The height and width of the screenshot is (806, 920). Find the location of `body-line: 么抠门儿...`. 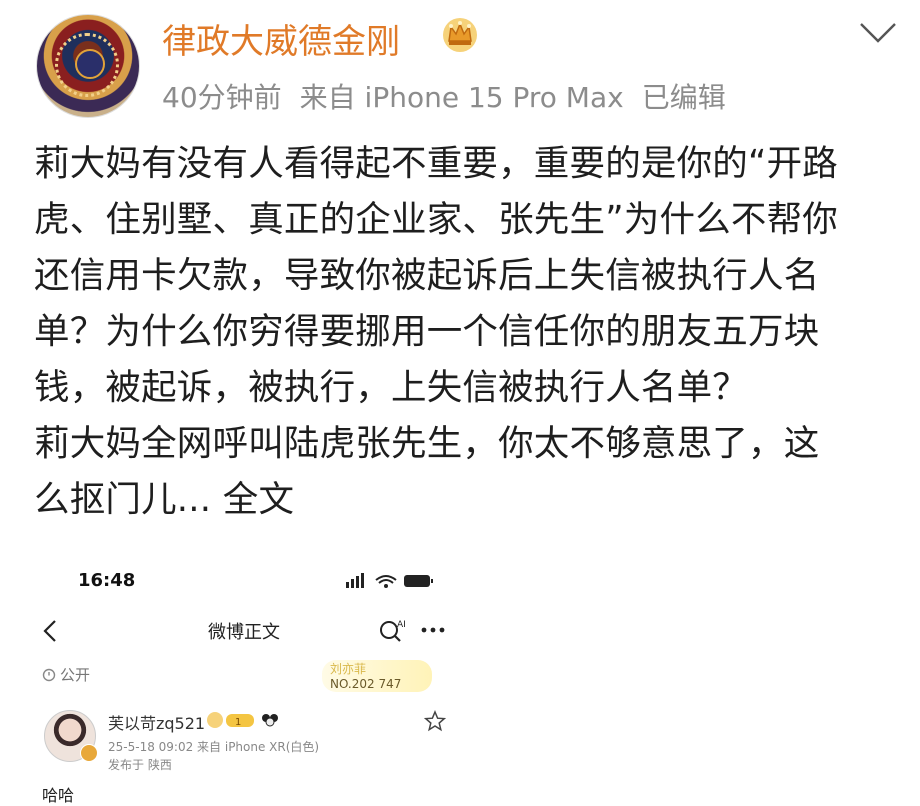

body-line: 么抠门儿... is located at coordinates (123, 499).